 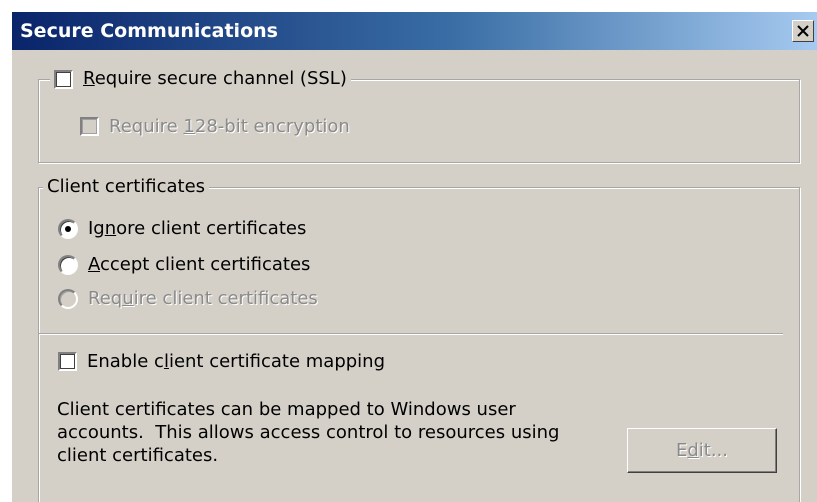 What do you see at coordinates (411, 334) in the screenshot?
I see `group-separator` at bounding box center [411, 334].